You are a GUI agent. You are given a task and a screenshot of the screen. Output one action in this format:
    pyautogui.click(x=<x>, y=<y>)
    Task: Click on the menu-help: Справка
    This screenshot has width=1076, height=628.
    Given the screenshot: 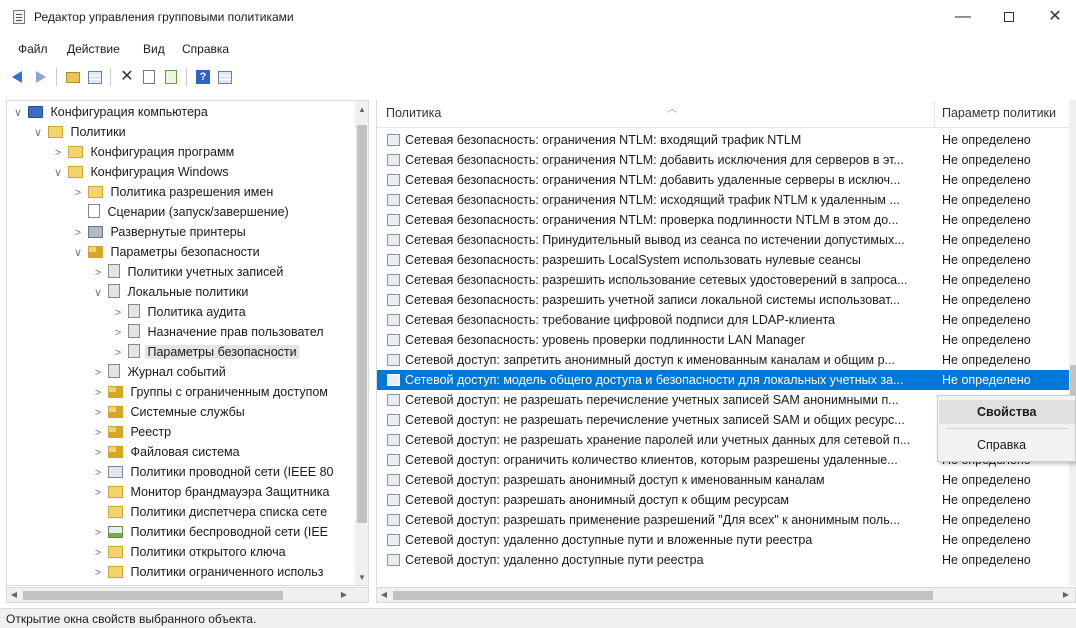 What is the action you would take?
    pyautogui.click(x=205, y=49)
    